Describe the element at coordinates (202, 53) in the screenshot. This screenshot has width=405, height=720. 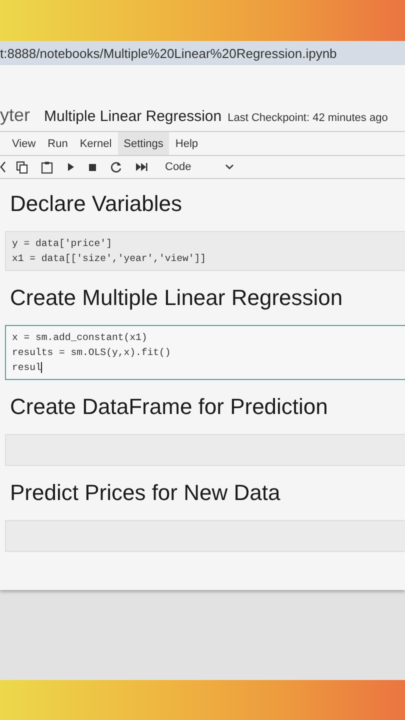
I see `address-bar: t:8888/notebooks/Multiple%20Linear%20Regression.ipynb` at that location.